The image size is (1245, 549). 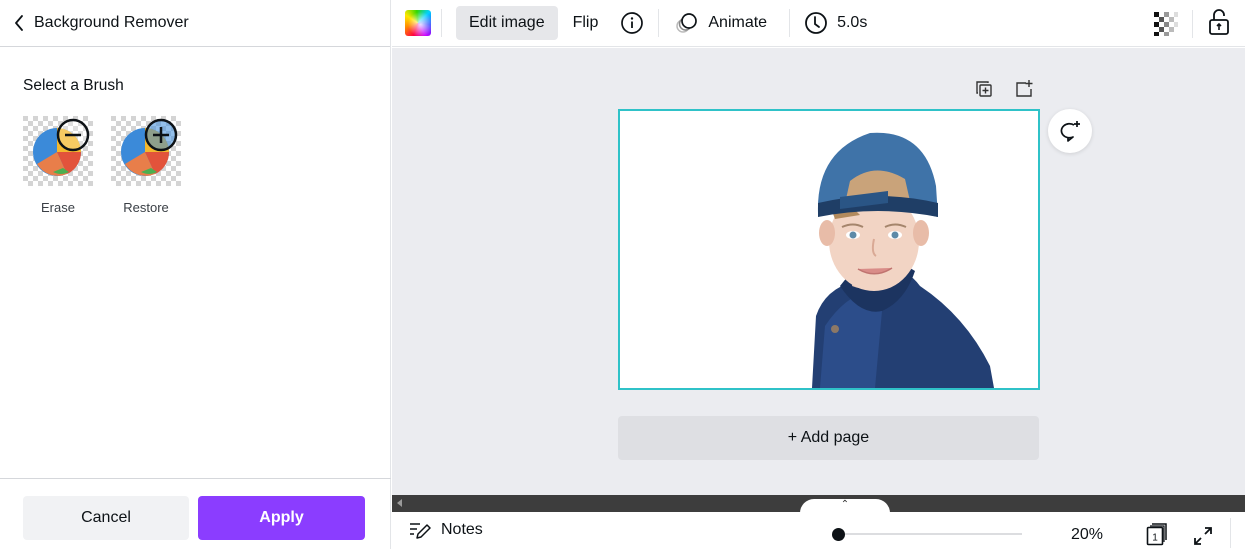 What do you see at coordinates (835, 23) in the screenshot?
I see `duration-button: 5.0s` at bounding box center [835, 23].